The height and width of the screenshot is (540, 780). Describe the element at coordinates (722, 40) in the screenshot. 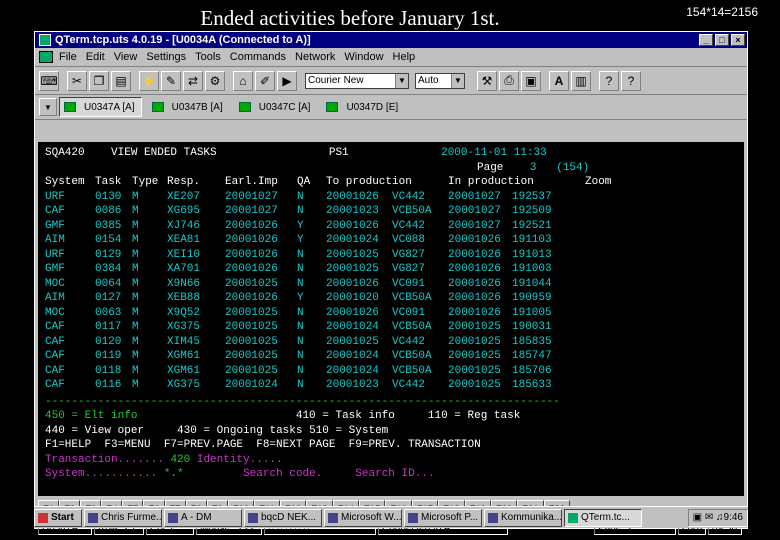

I see `maximize-button: □` at that location.